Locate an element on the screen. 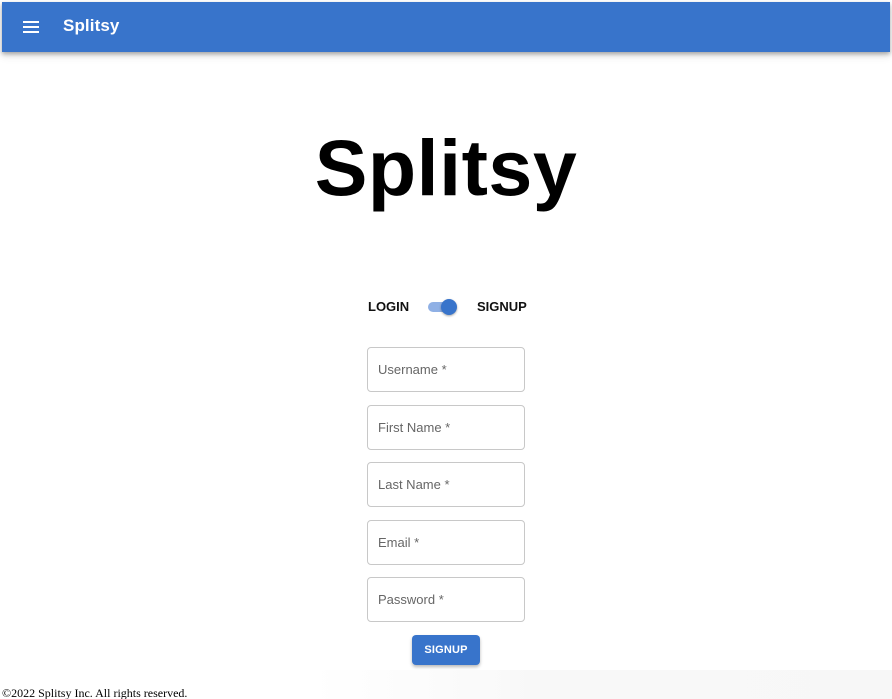 The image size is (892, 699). app-bar: Splitsy is located at coordinates (446, 27).